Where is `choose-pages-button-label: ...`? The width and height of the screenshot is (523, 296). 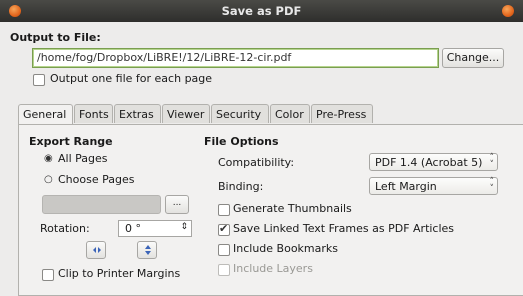
choose-pages-button-label: ... is located at coordinates (177, 203).